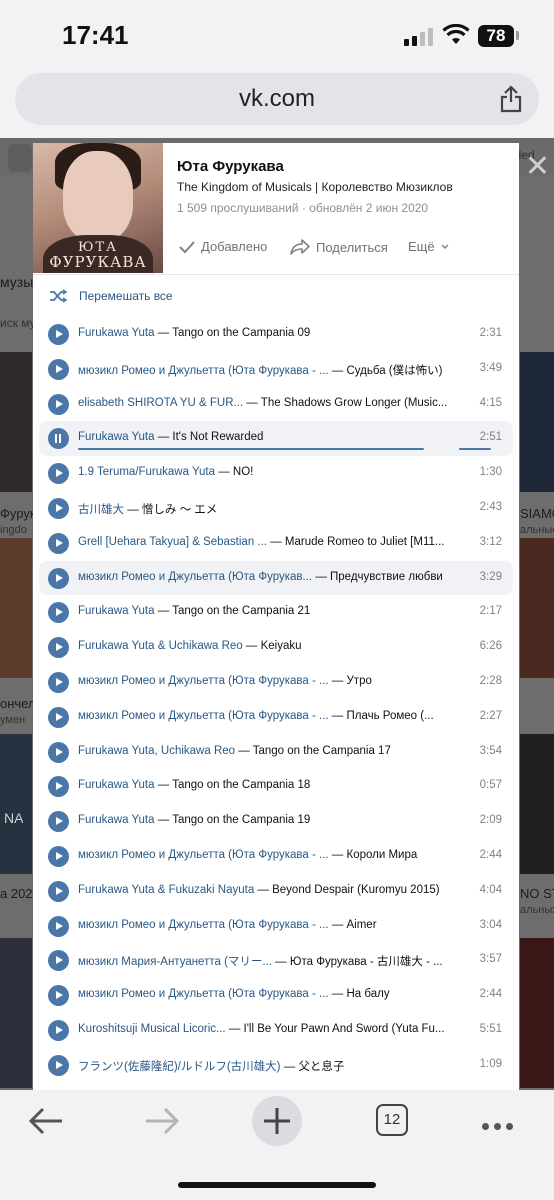  I want to click on more-icon, so click(500, 1126).